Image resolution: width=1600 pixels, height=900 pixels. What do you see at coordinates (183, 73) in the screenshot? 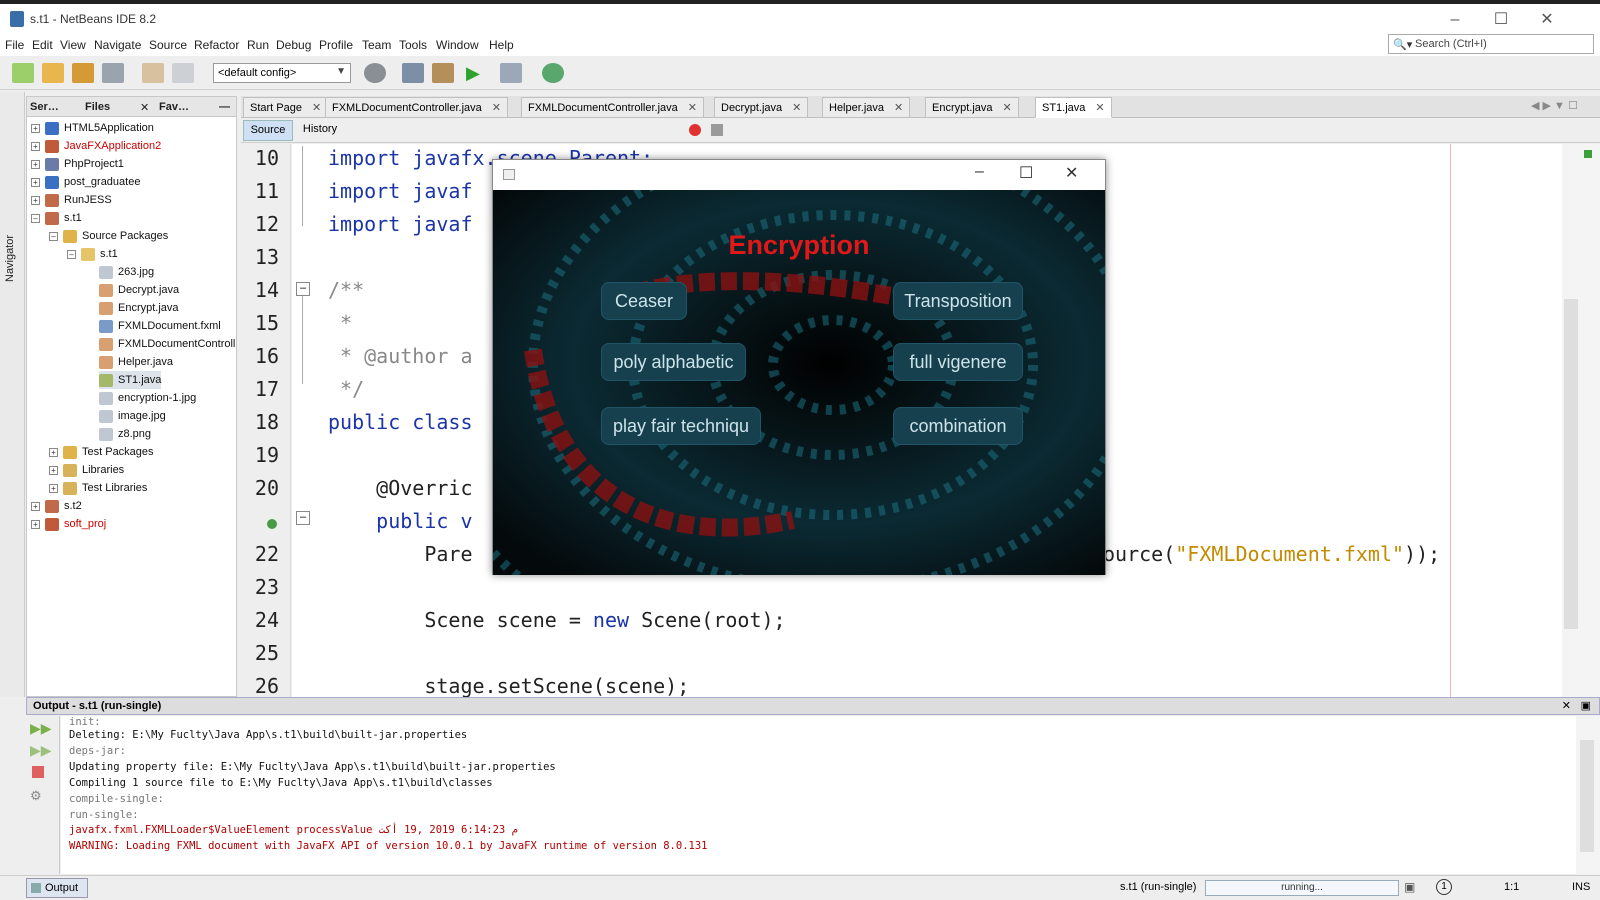
I see `redo-icon` at bounding box center [183, 73].